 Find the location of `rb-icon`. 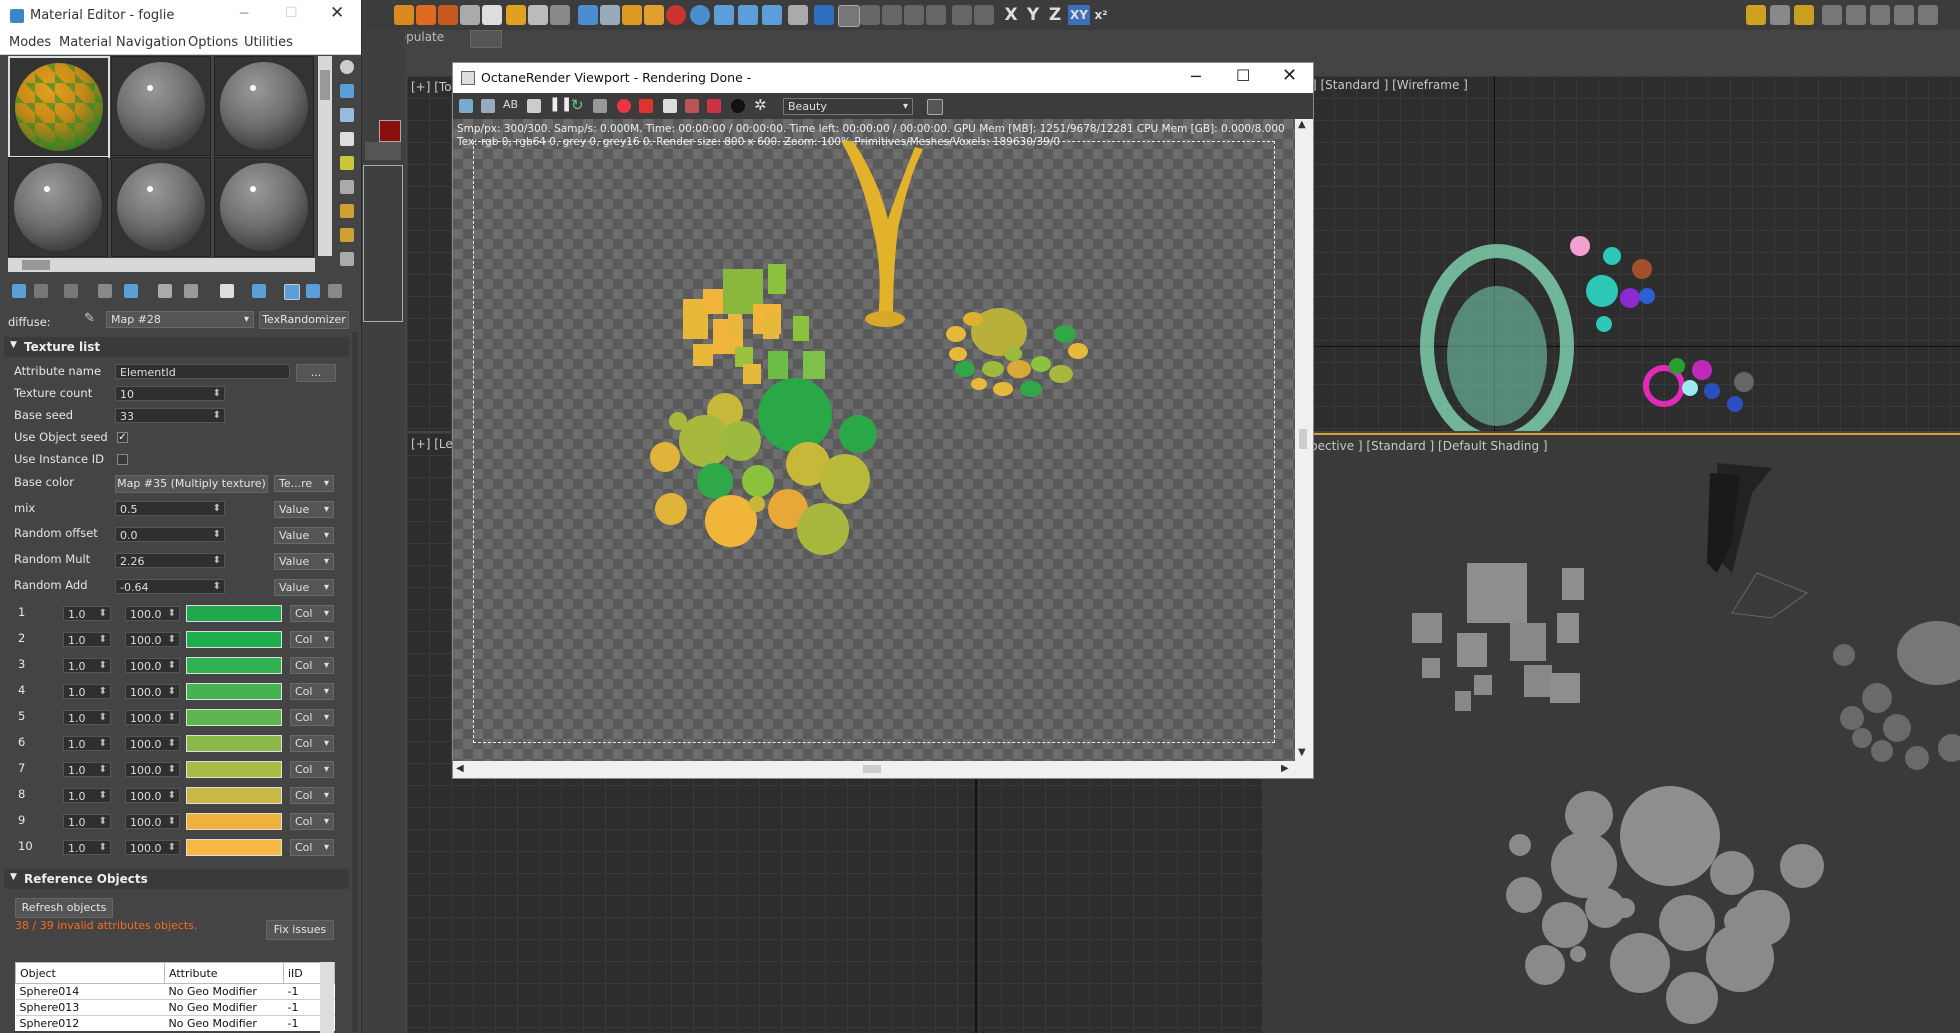

rb-icon is located at coordinates (824, 15).